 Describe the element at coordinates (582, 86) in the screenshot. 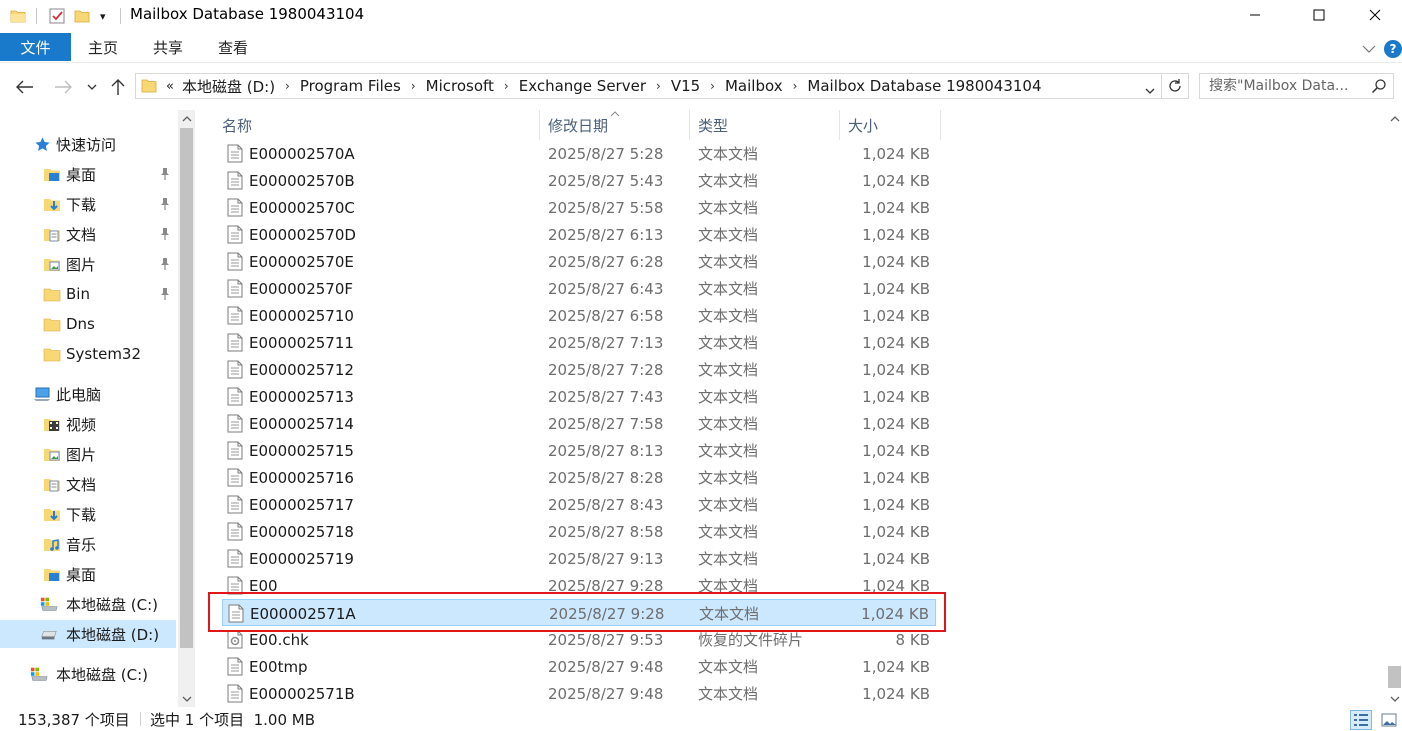

I see `breadcrumb-exchange-server: Exchange Server` at that location.